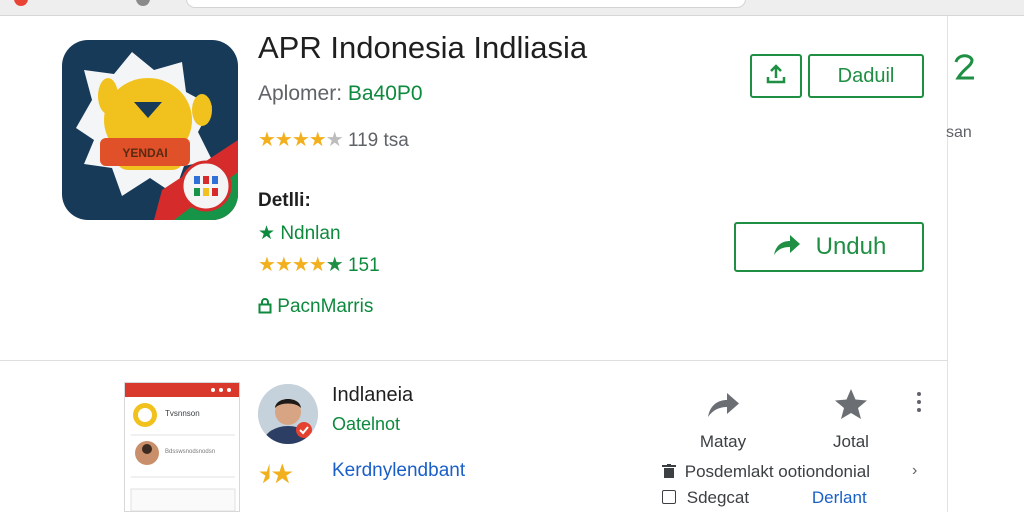 The width and height of the screenshot is (1024, 512). I want to click on favorite-action: Jotal, so click(851, 418).